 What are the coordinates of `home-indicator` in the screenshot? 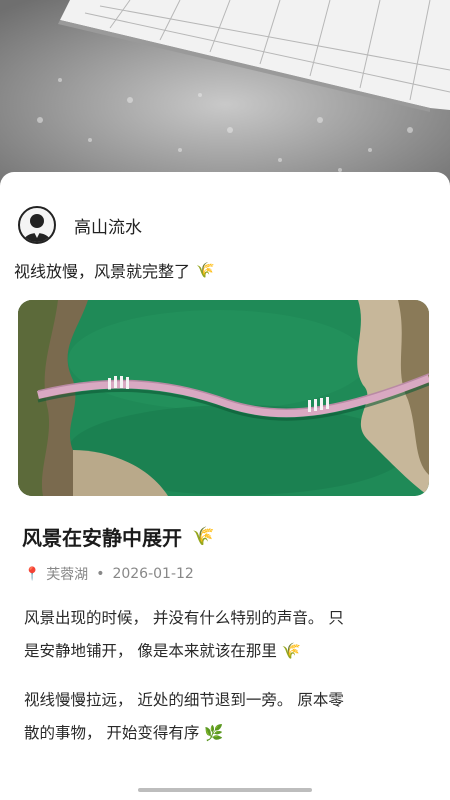 It's located at (225, 790).